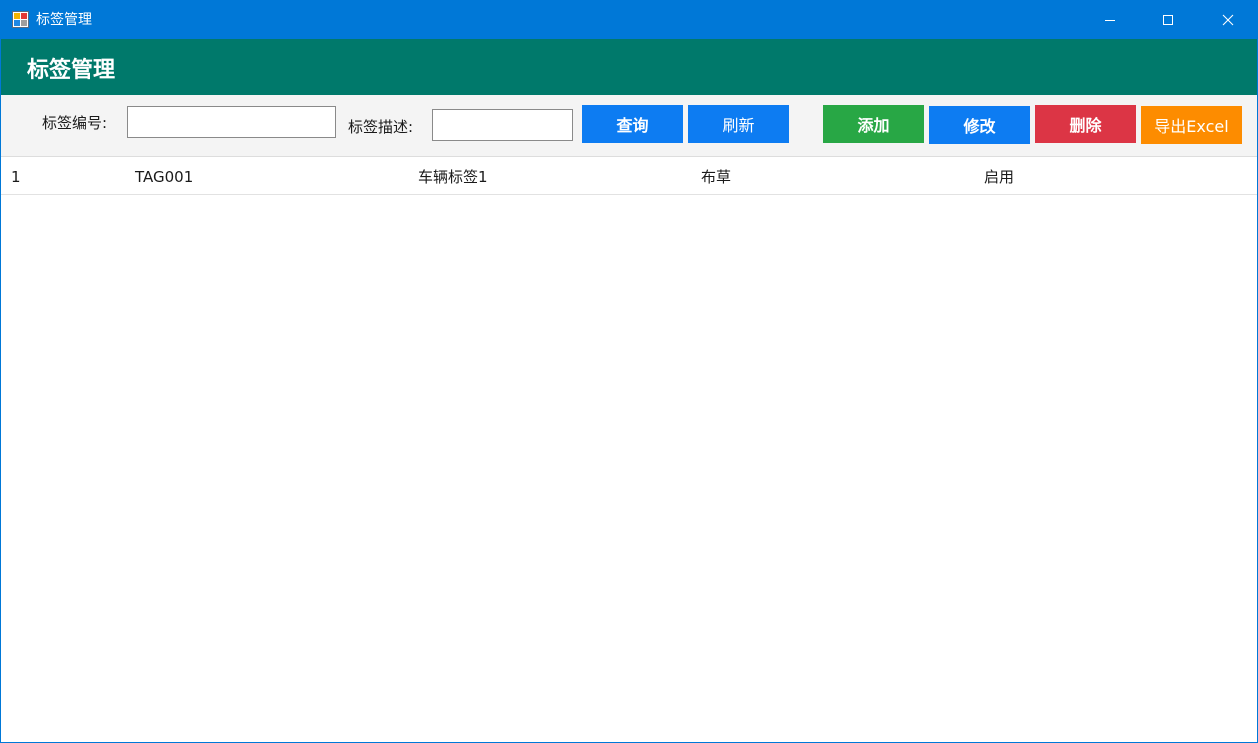 This screenshot has width=1258, height=743. I want to click on tag-desc-label: 标签描述:, so click(381, 127).